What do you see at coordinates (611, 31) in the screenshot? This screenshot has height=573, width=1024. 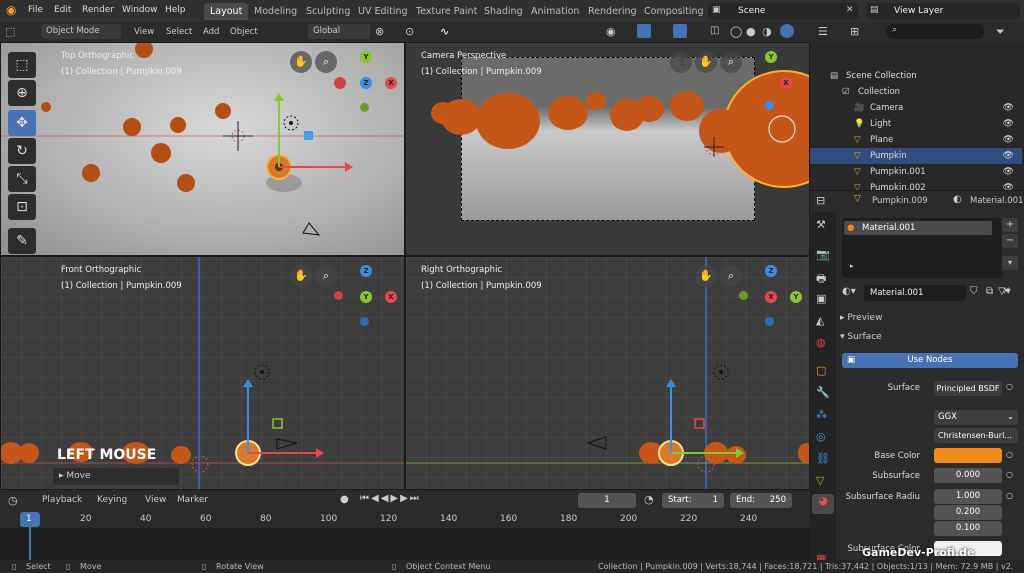 I see `visibility-icon: ◉` at bounding box center [611, 31].